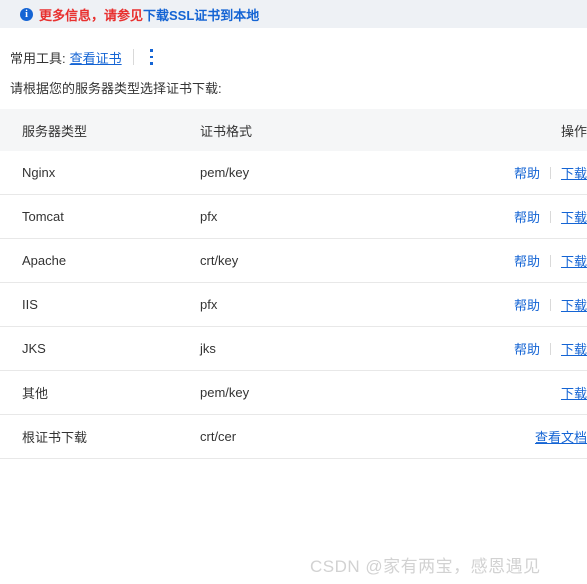 The image size is (587, 584). Describe the element at coordinates (100, 216) in the screenshot. I see `cell-server-type: Tomcat` at that location.